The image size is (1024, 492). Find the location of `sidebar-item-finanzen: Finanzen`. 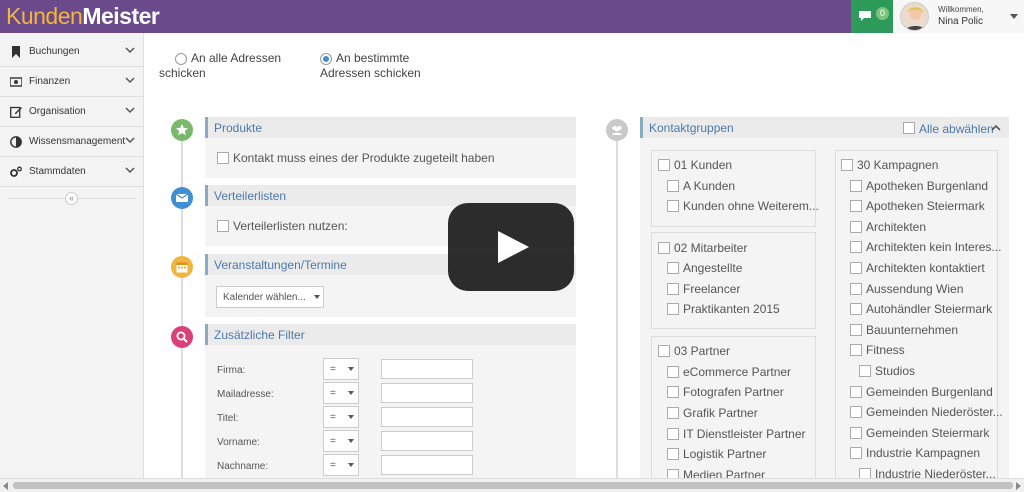

sidebar-item-finanzen: Finanzen is located at coordinates (71, 82).